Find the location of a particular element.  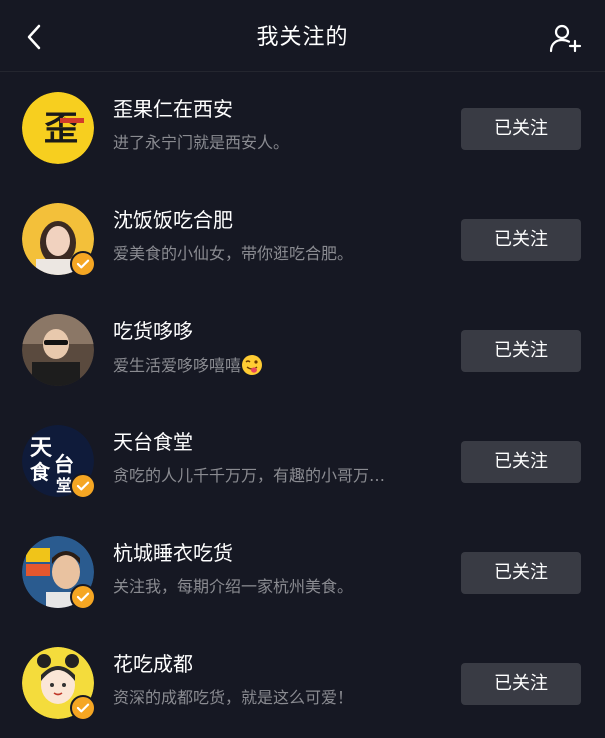

page-title: 我关注的 is located at coordinates (302, 37).